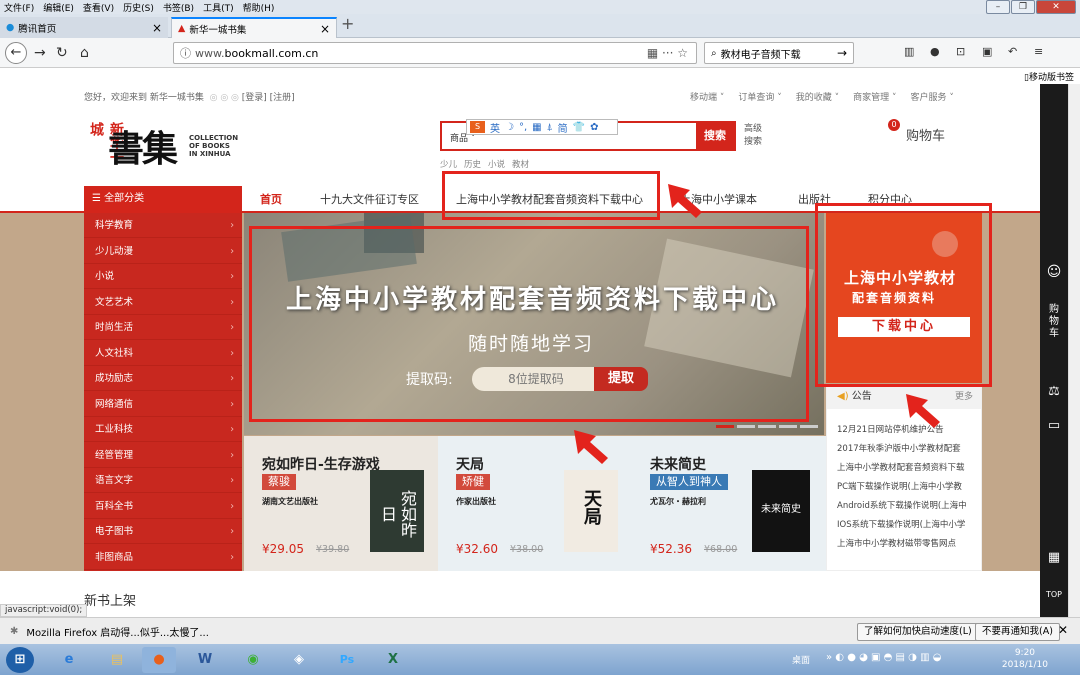 The image size is (1080, 675). Describe the element at coordinates (163, 277) in the screenshot. I see `category-item: 小说 ›` at that location.